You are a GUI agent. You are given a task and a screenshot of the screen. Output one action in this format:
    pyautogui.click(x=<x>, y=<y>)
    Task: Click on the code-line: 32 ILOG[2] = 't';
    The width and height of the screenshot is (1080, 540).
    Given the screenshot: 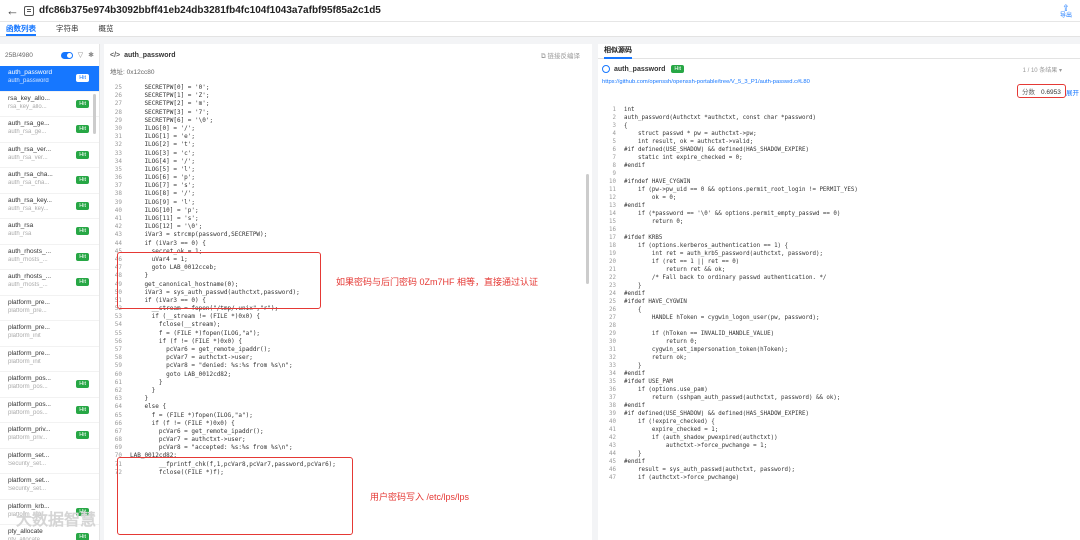 What is the action you would take?
    pyautogui.click(x=348, y=145)
    